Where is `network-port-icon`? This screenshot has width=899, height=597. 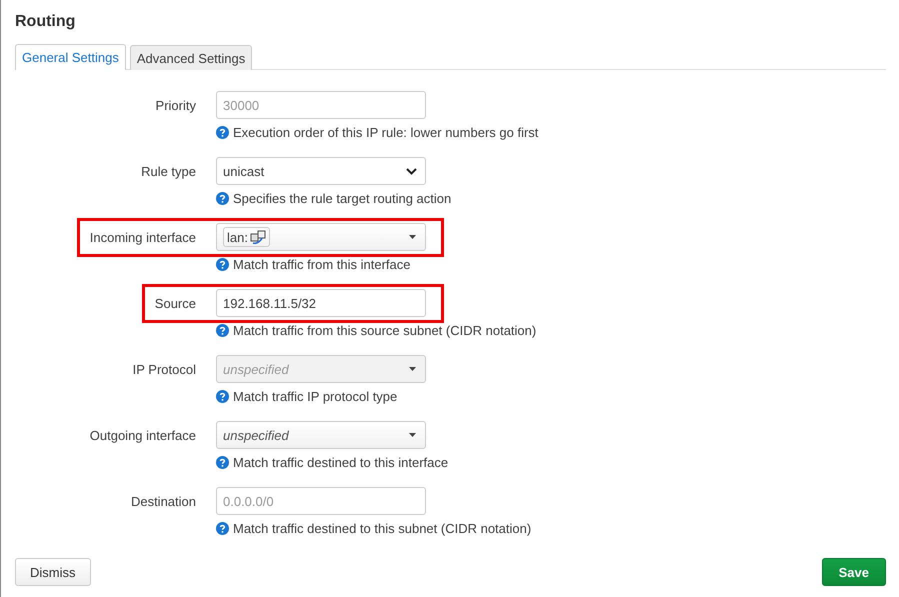
network-port-icon is located at coordinates (258, 237).